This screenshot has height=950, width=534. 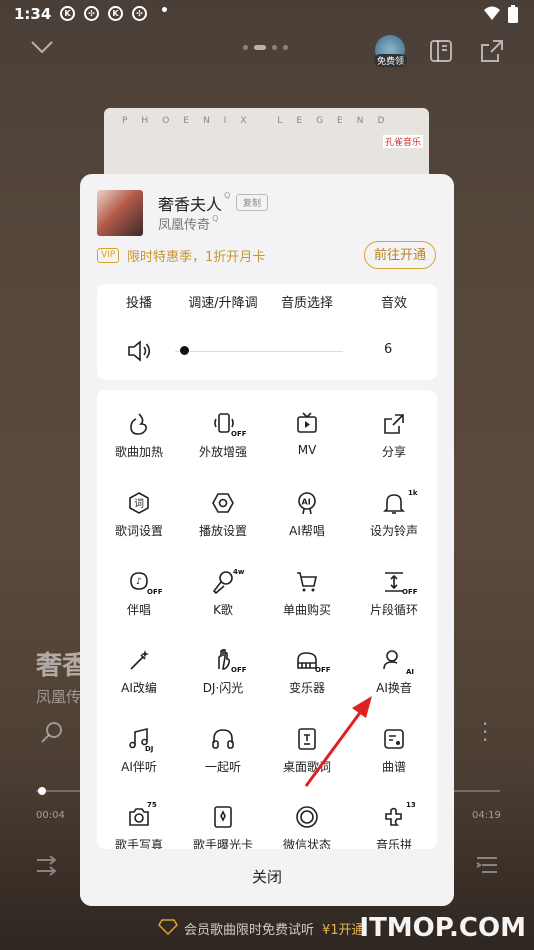 What do you see at coordinates (223, 301) in the screenshot?
I see `speed-pitch-button: 调速/升降调` at bounding box center [223, 301].